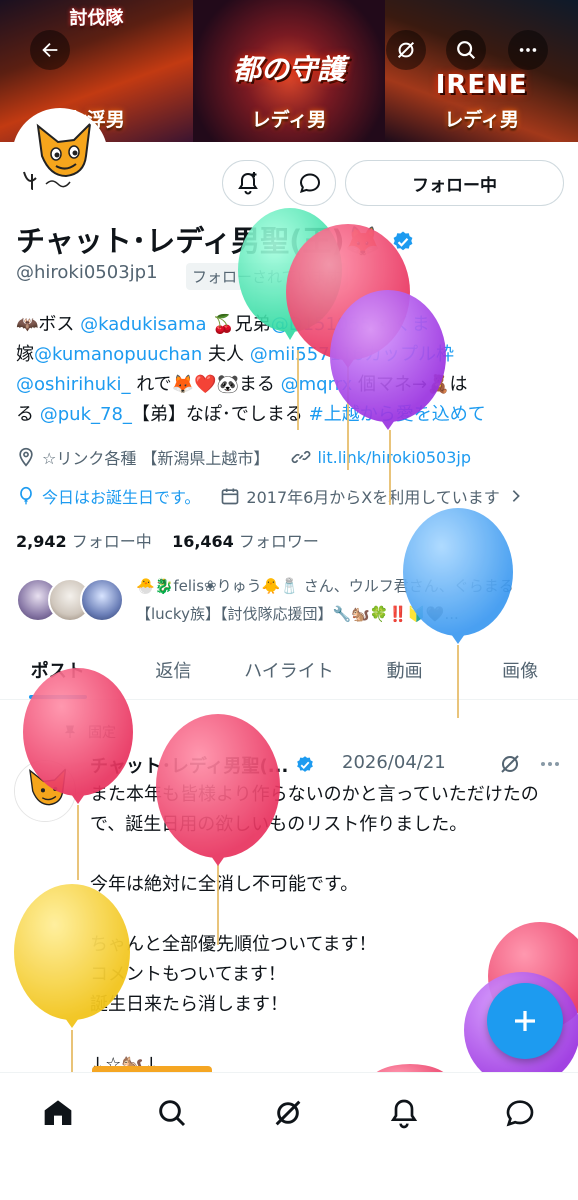 This screenshot has height=1200, width=578. I want to click on banner-panel-1-title: 討伐隊, so click(96, 18).